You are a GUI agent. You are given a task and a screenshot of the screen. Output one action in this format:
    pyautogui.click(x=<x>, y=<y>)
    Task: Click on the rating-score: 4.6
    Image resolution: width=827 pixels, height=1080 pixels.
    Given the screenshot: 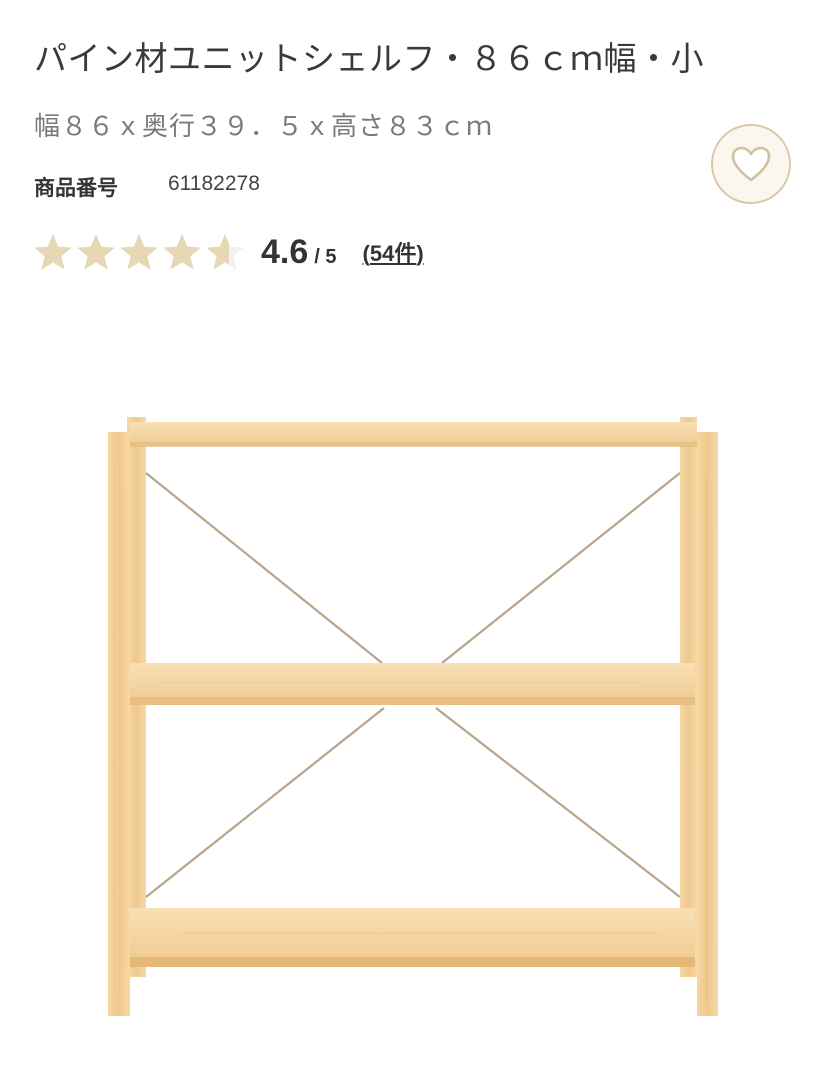 What is the action you would take?
    pyautogui.click(x=285, y=251)
    